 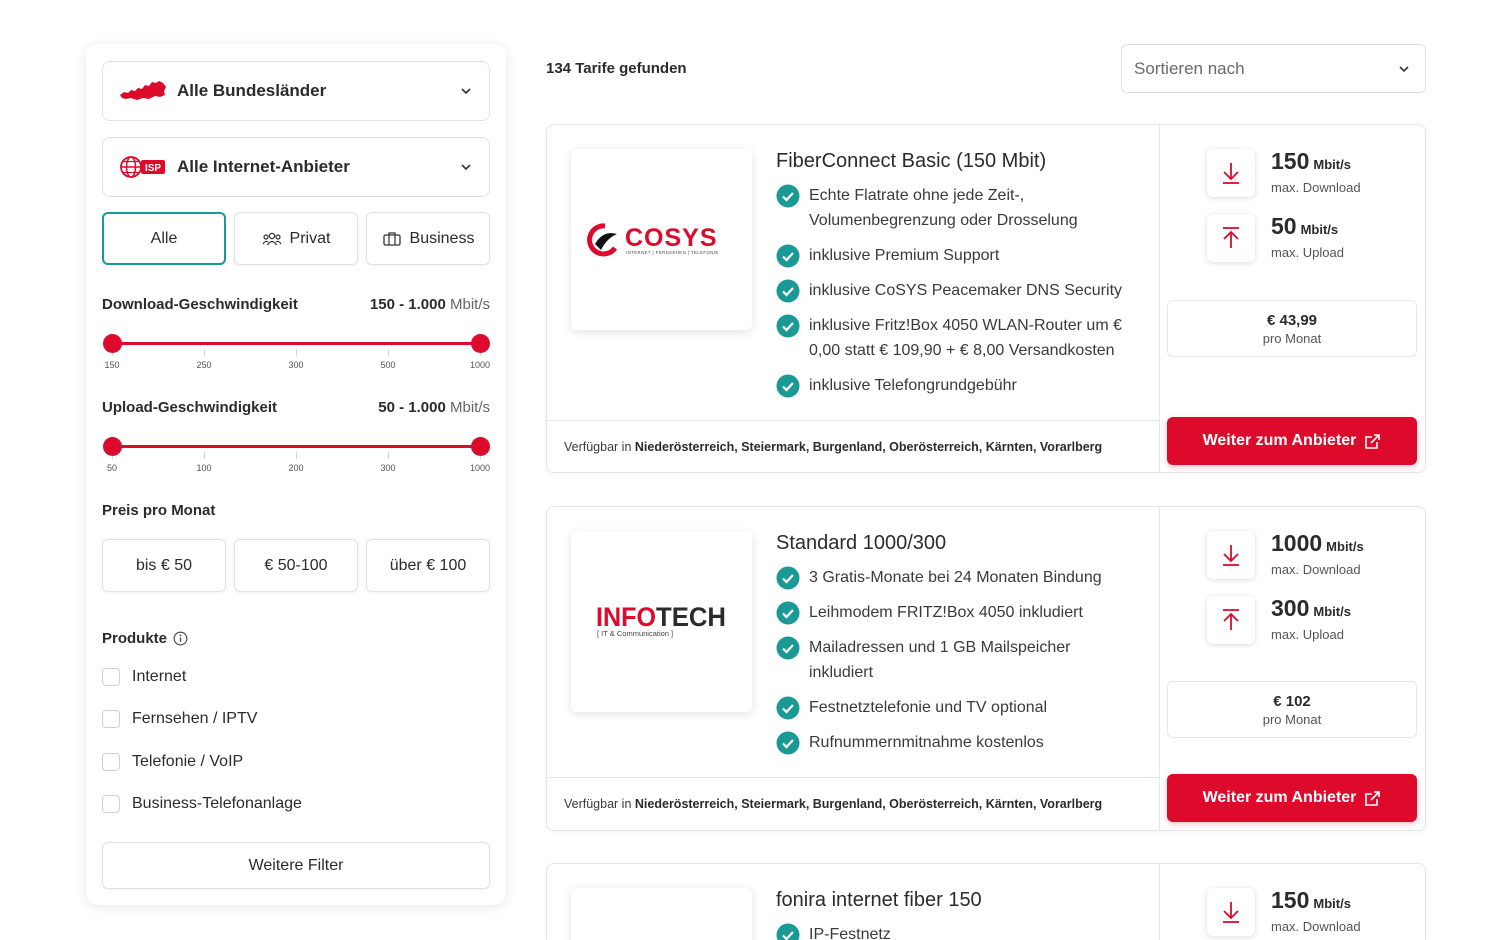 I want to click on more-filters-button: Weitere Filter, so click(x=296, y=865).